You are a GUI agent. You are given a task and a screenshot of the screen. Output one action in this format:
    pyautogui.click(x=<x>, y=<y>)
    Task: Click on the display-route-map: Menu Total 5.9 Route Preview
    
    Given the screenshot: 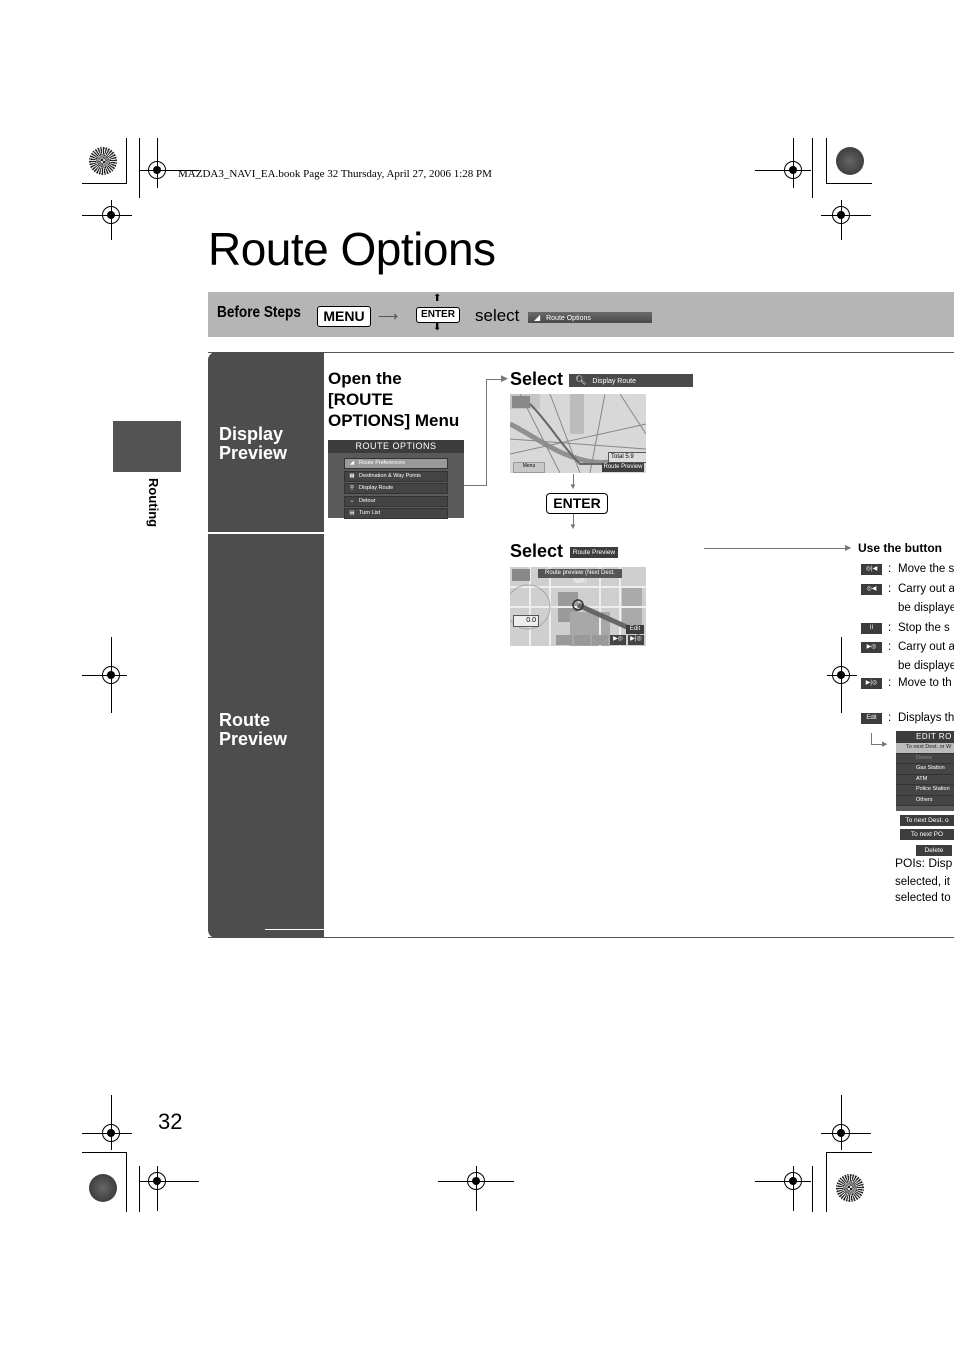 What is the action you would take?
    pyautogui.click(x=578, y=433)
    